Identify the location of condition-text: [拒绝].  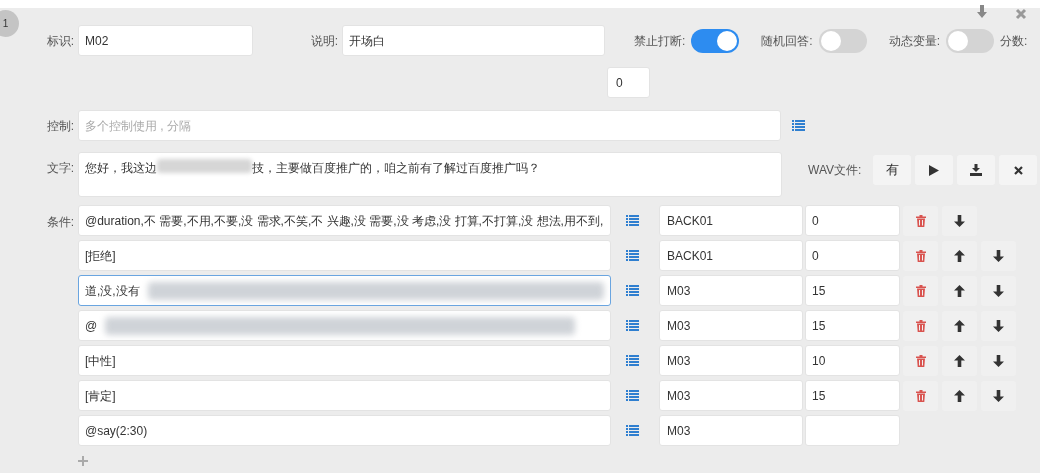
(100, 256).